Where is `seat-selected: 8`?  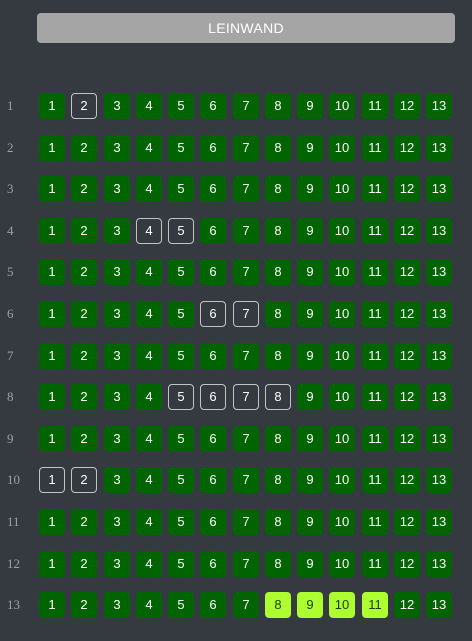
seat-selected: 8 is located at coordinates (278, 605).